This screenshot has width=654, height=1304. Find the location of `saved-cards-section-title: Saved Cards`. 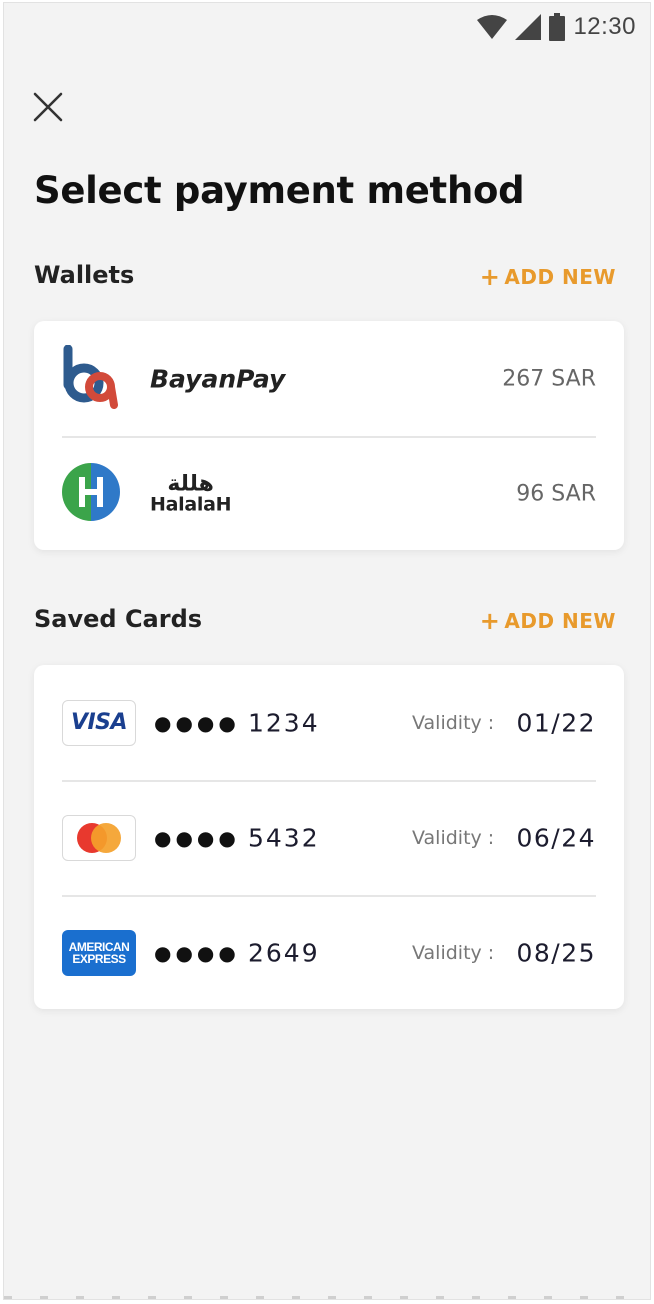

saved-cards-section-title: Saved Cards is located at coordinates (118, 619).